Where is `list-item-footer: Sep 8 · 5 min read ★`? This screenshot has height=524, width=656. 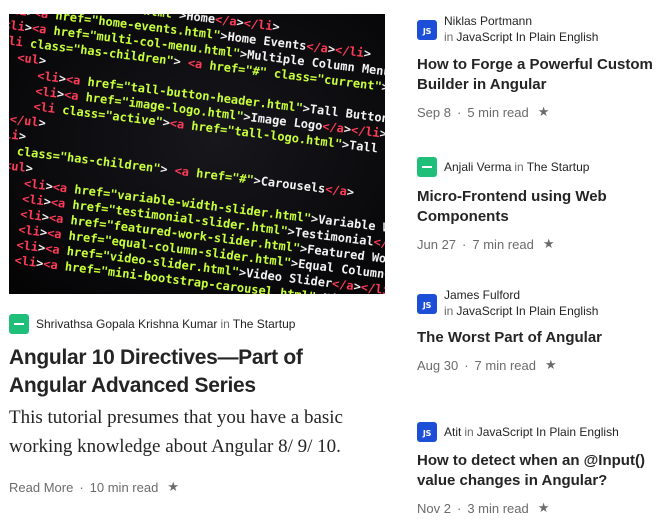
list-item-footer: Sep 8 · 5 min read ★ is located at coordinates (483, 112).